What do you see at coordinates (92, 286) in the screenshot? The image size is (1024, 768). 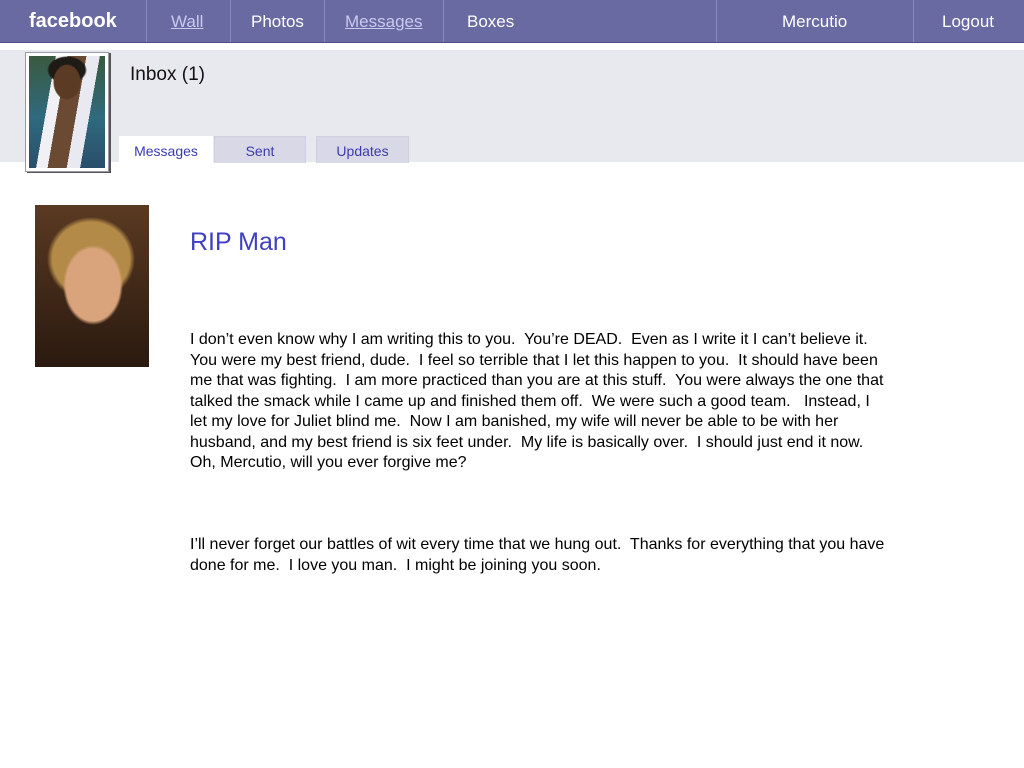 I see `sender-avatar` at bounding box center [92, 286].